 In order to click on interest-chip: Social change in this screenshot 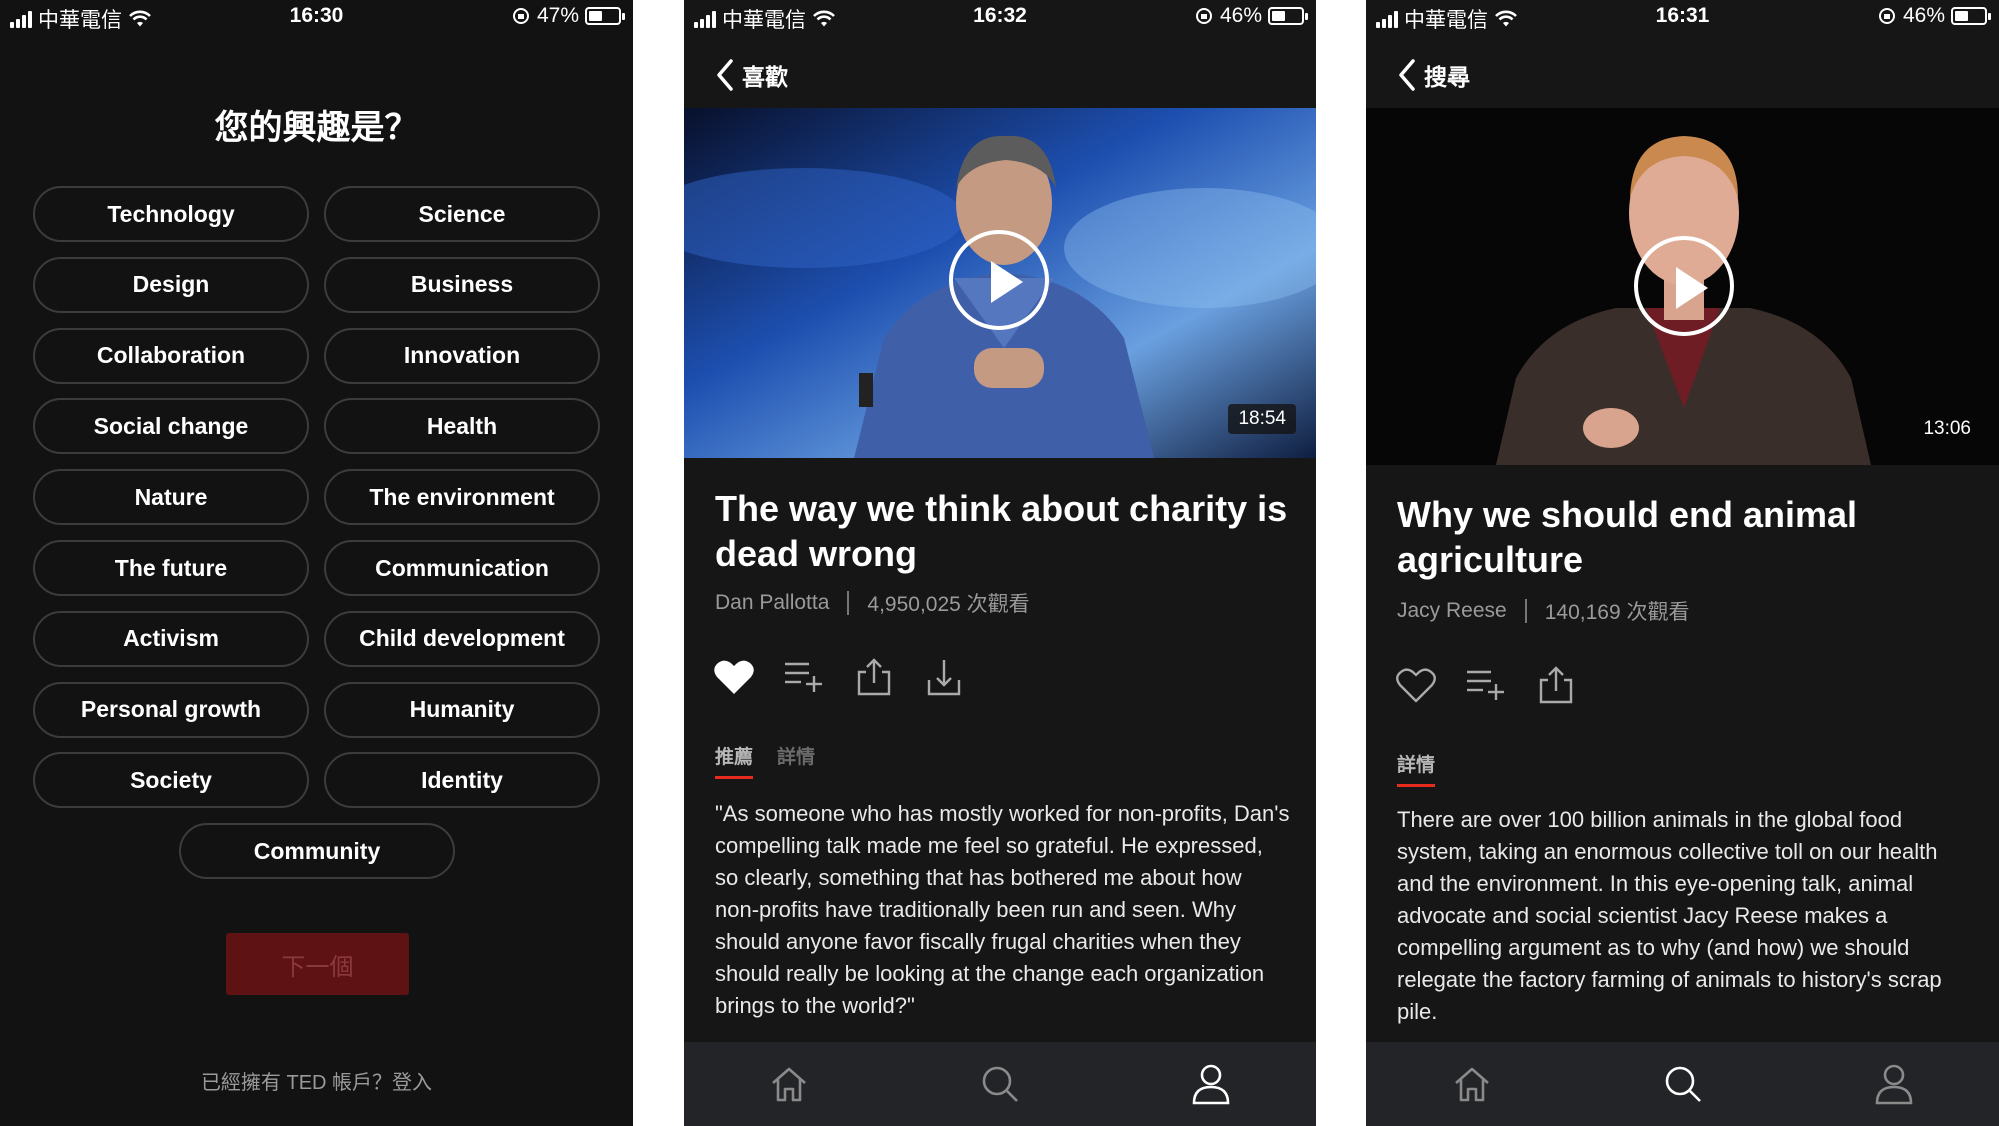, I will do `click(171, 426)`.